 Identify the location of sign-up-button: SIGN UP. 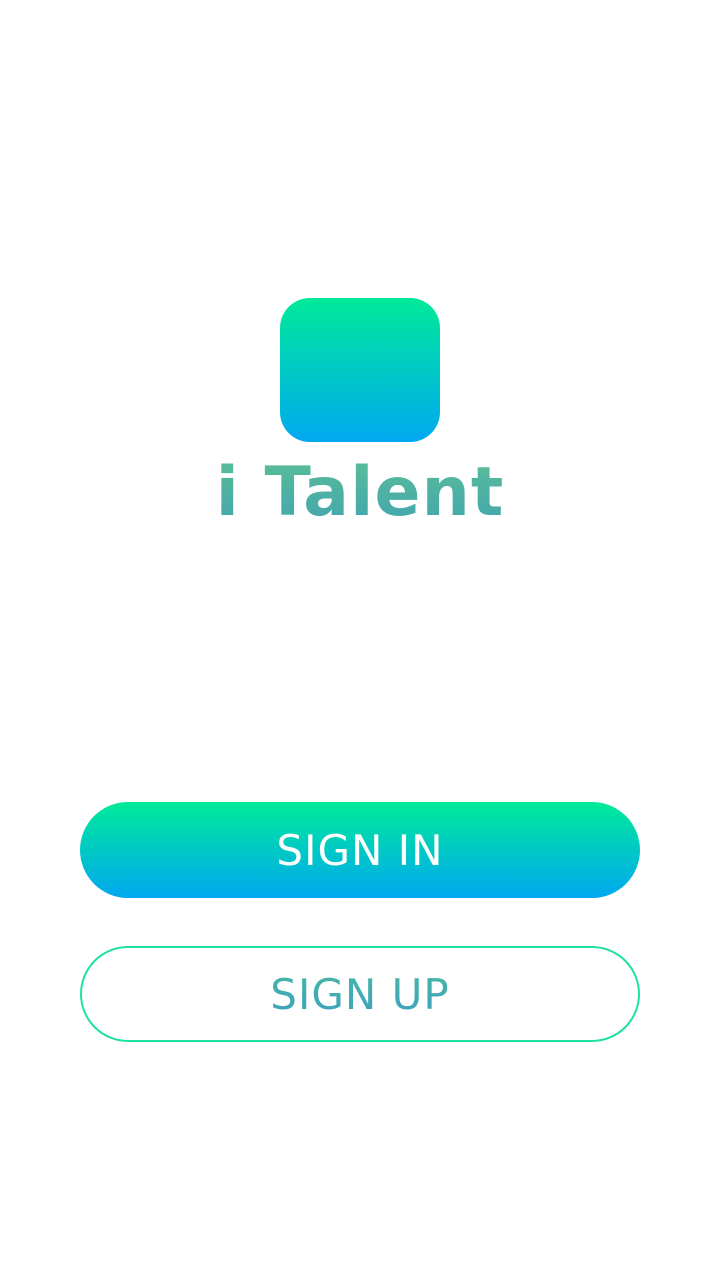
(360, 994).